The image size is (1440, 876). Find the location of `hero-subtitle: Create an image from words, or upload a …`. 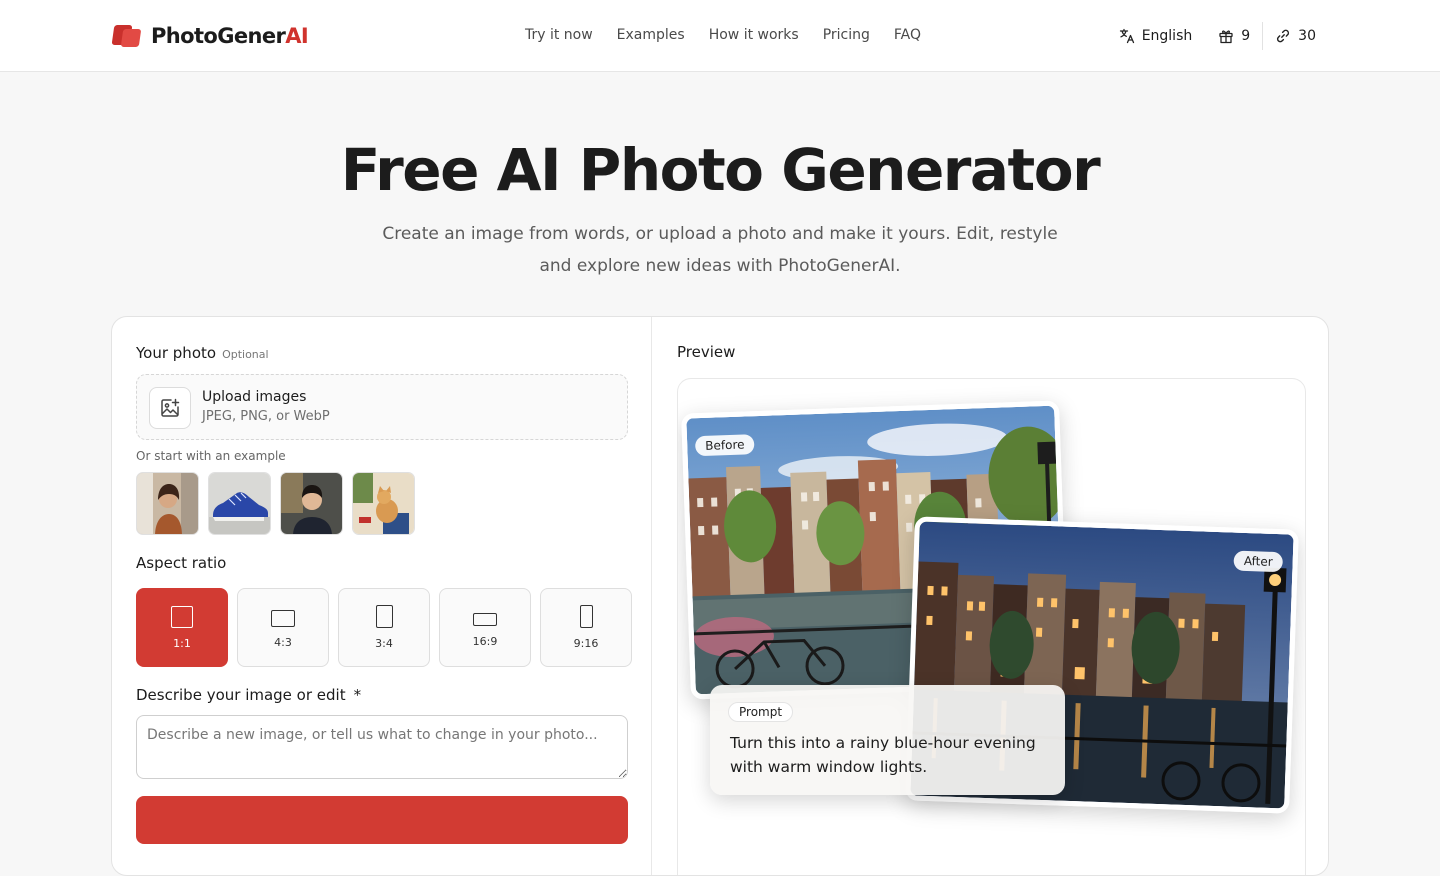

hero-subtitle: Create an image from words, or upload a … is located at coordinates (720, 250).